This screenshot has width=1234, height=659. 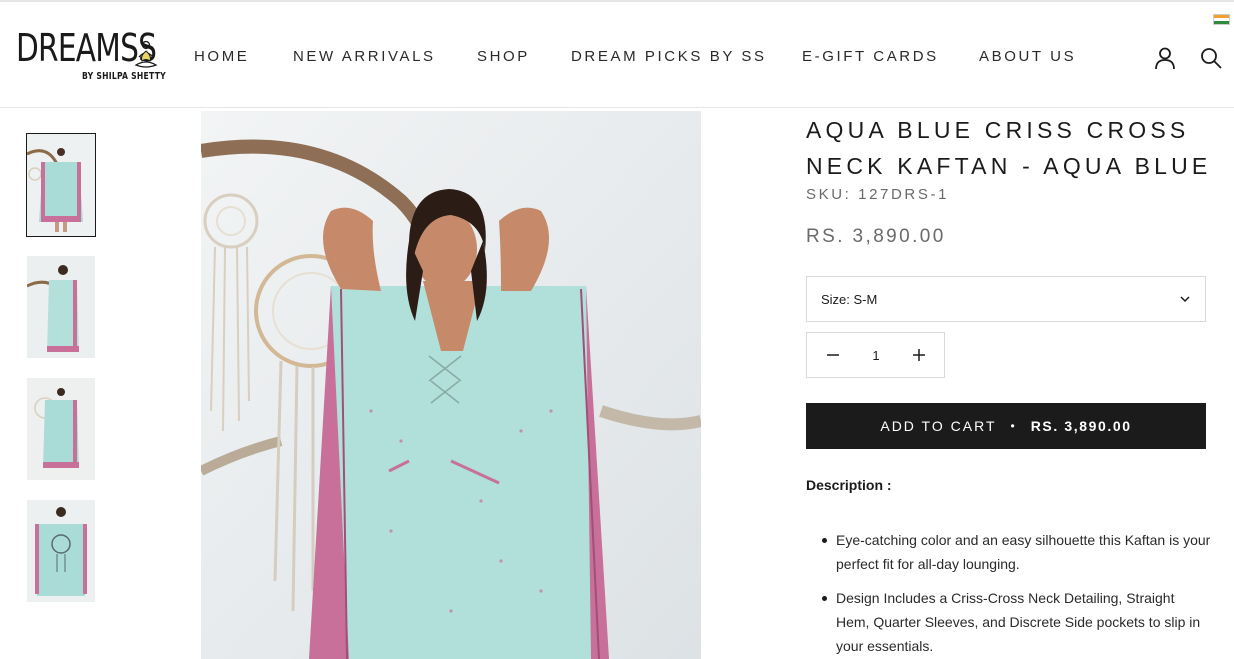 I want to click on quantity-stepper: 1, so click(x=875, y=355).